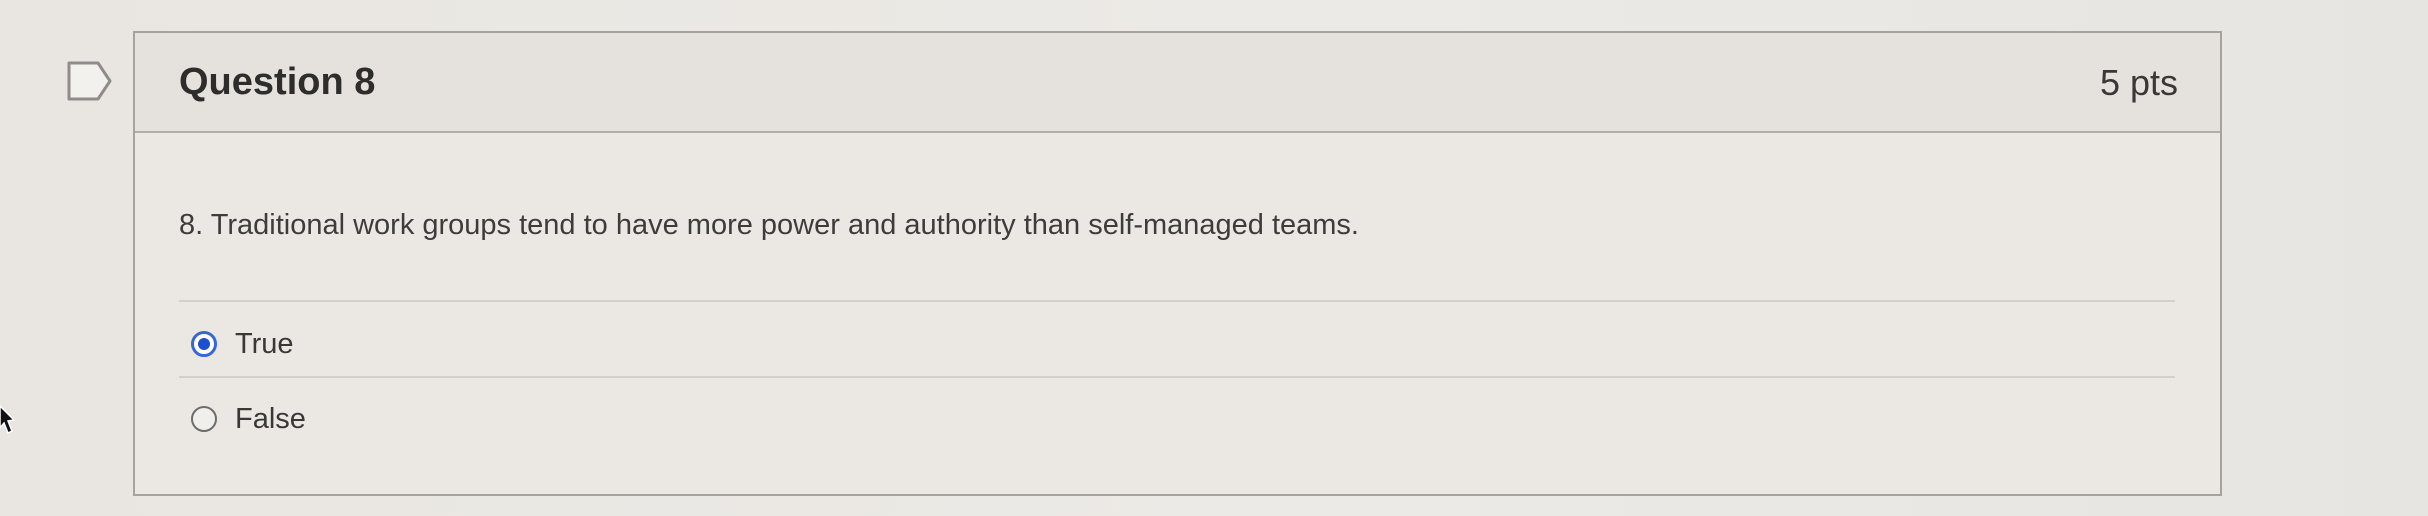  I want to click on answer-label-false: False, so click(270, 418).